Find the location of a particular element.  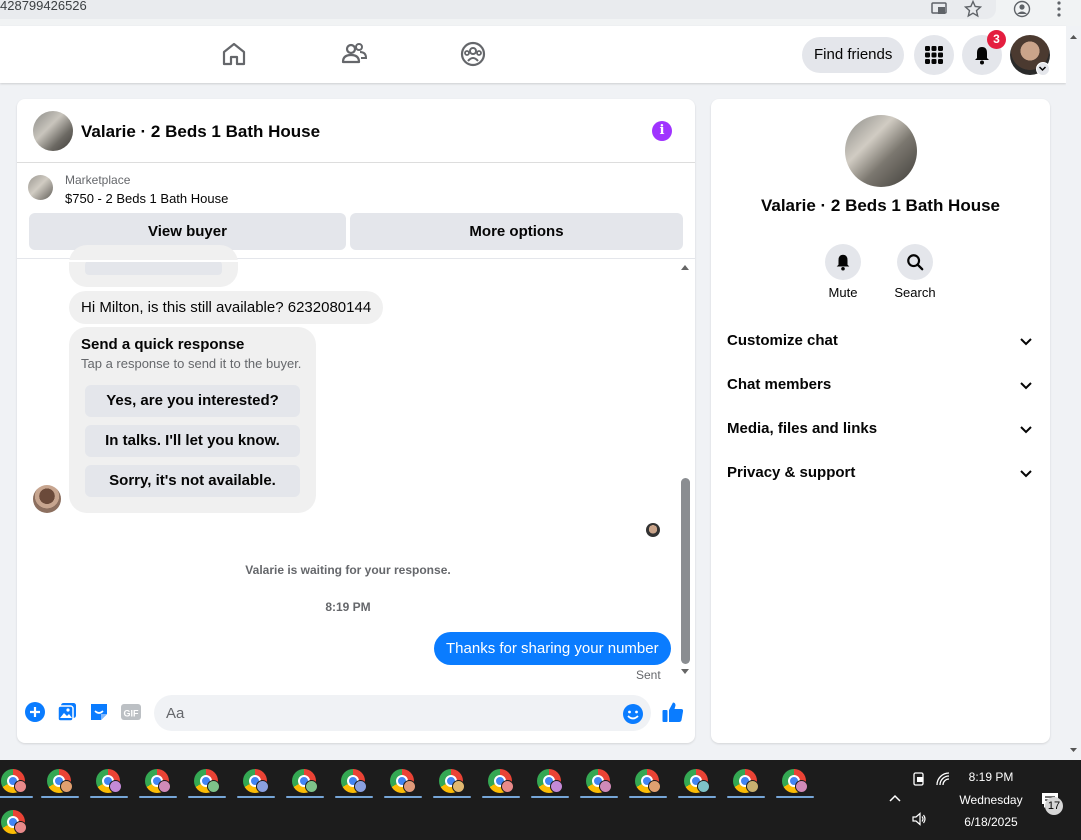

network-icon is located at coordinates (943, 779).